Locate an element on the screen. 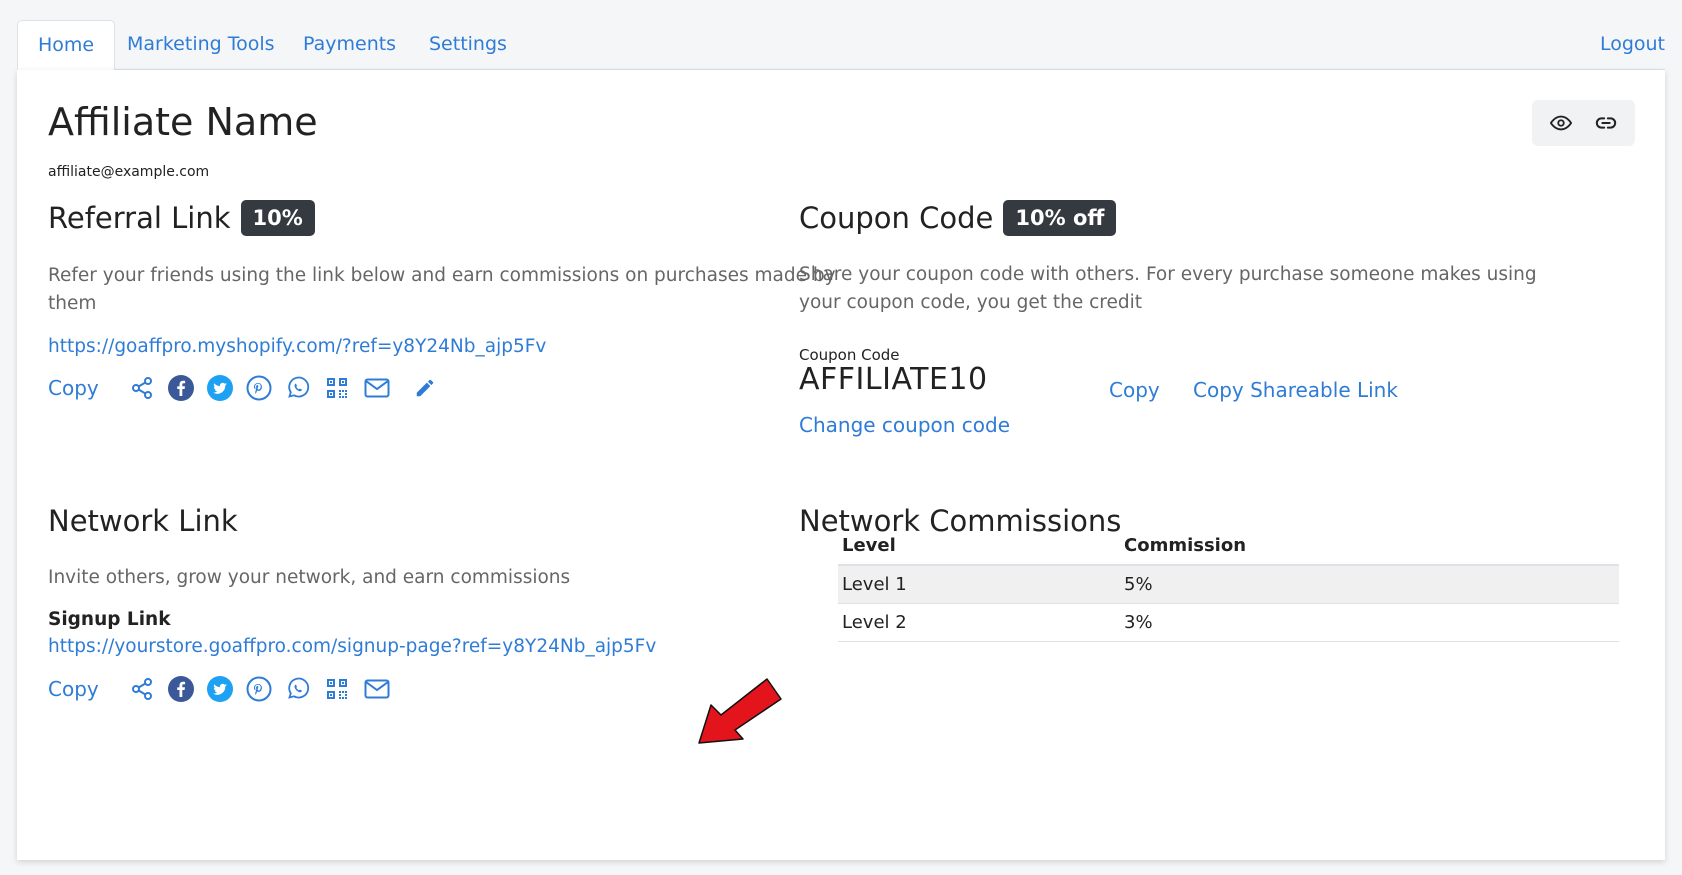 The height and width of the screenshot is (875, 1682). level-cell: Level 2 is located at coordinates (979, 622).